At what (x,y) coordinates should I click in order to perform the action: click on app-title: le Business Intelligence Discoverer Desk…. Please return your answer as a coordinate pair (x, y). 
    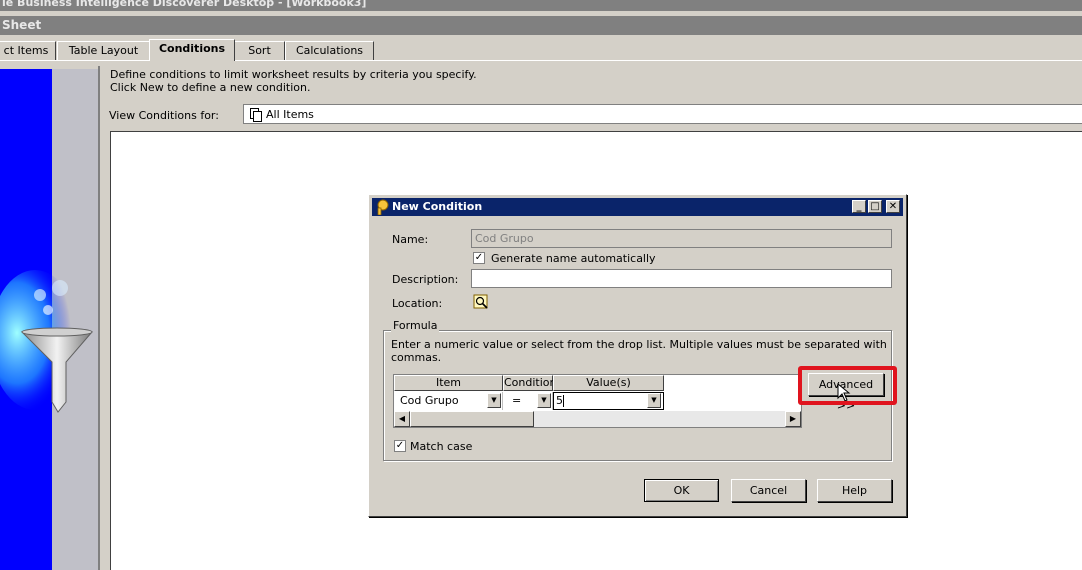
    Looking at the image, I should click on (184, 4).